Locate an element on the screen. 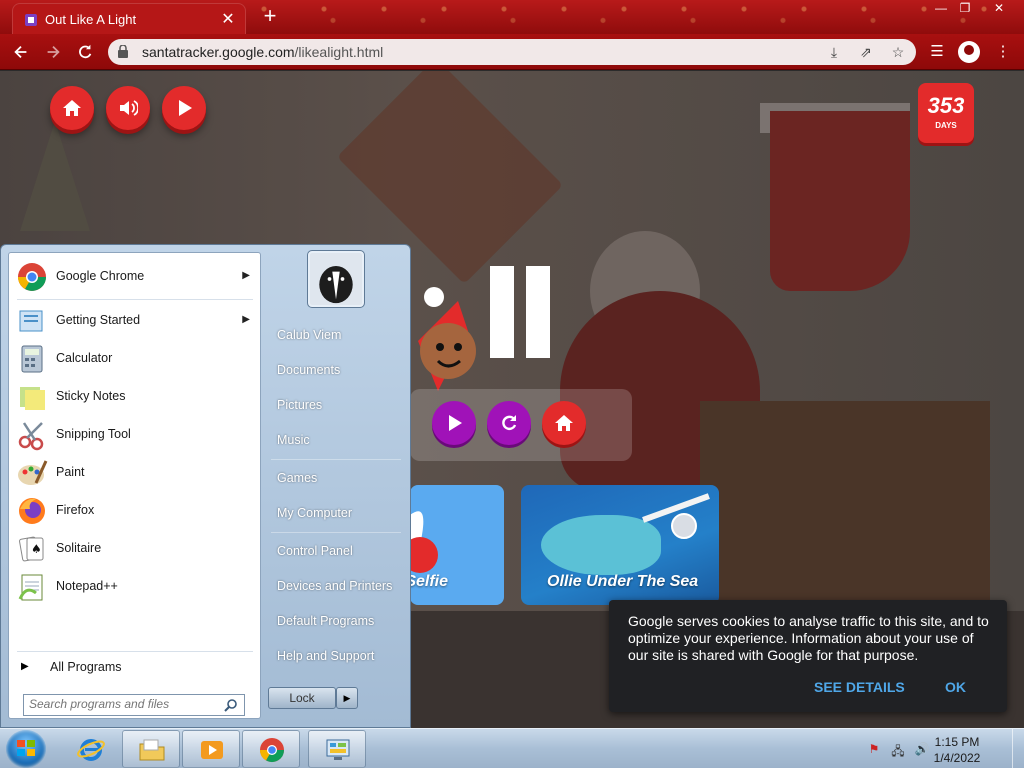  pause-icon is located at coordinates (520, 312).